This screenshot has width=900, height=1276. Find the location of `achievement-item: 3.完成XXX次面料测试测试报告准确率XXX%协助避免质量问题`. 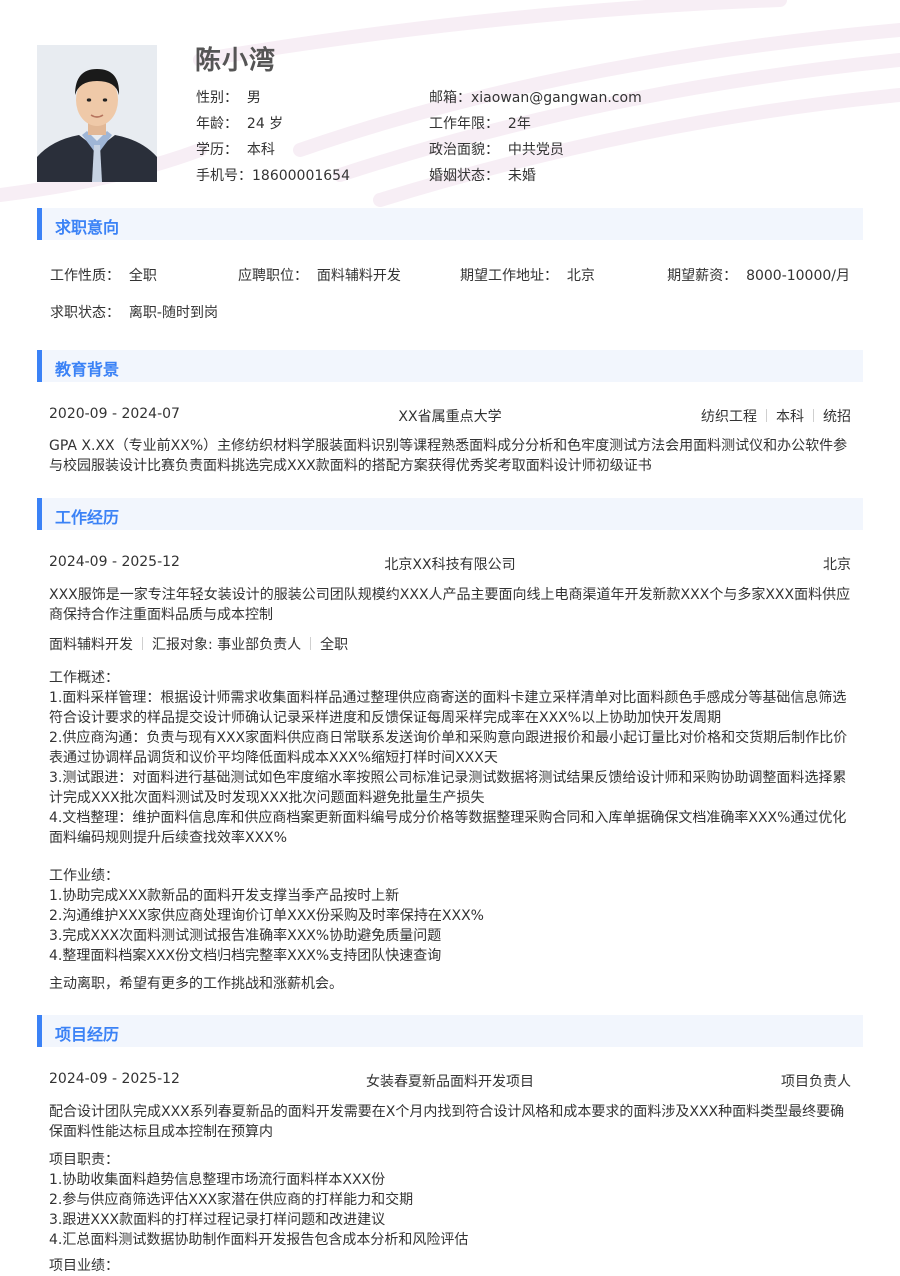

achievement-item: 3.完成XXX次面料测试测试报告准确率XXX%协助避免质量问题 is located at coordinates (245, 936).